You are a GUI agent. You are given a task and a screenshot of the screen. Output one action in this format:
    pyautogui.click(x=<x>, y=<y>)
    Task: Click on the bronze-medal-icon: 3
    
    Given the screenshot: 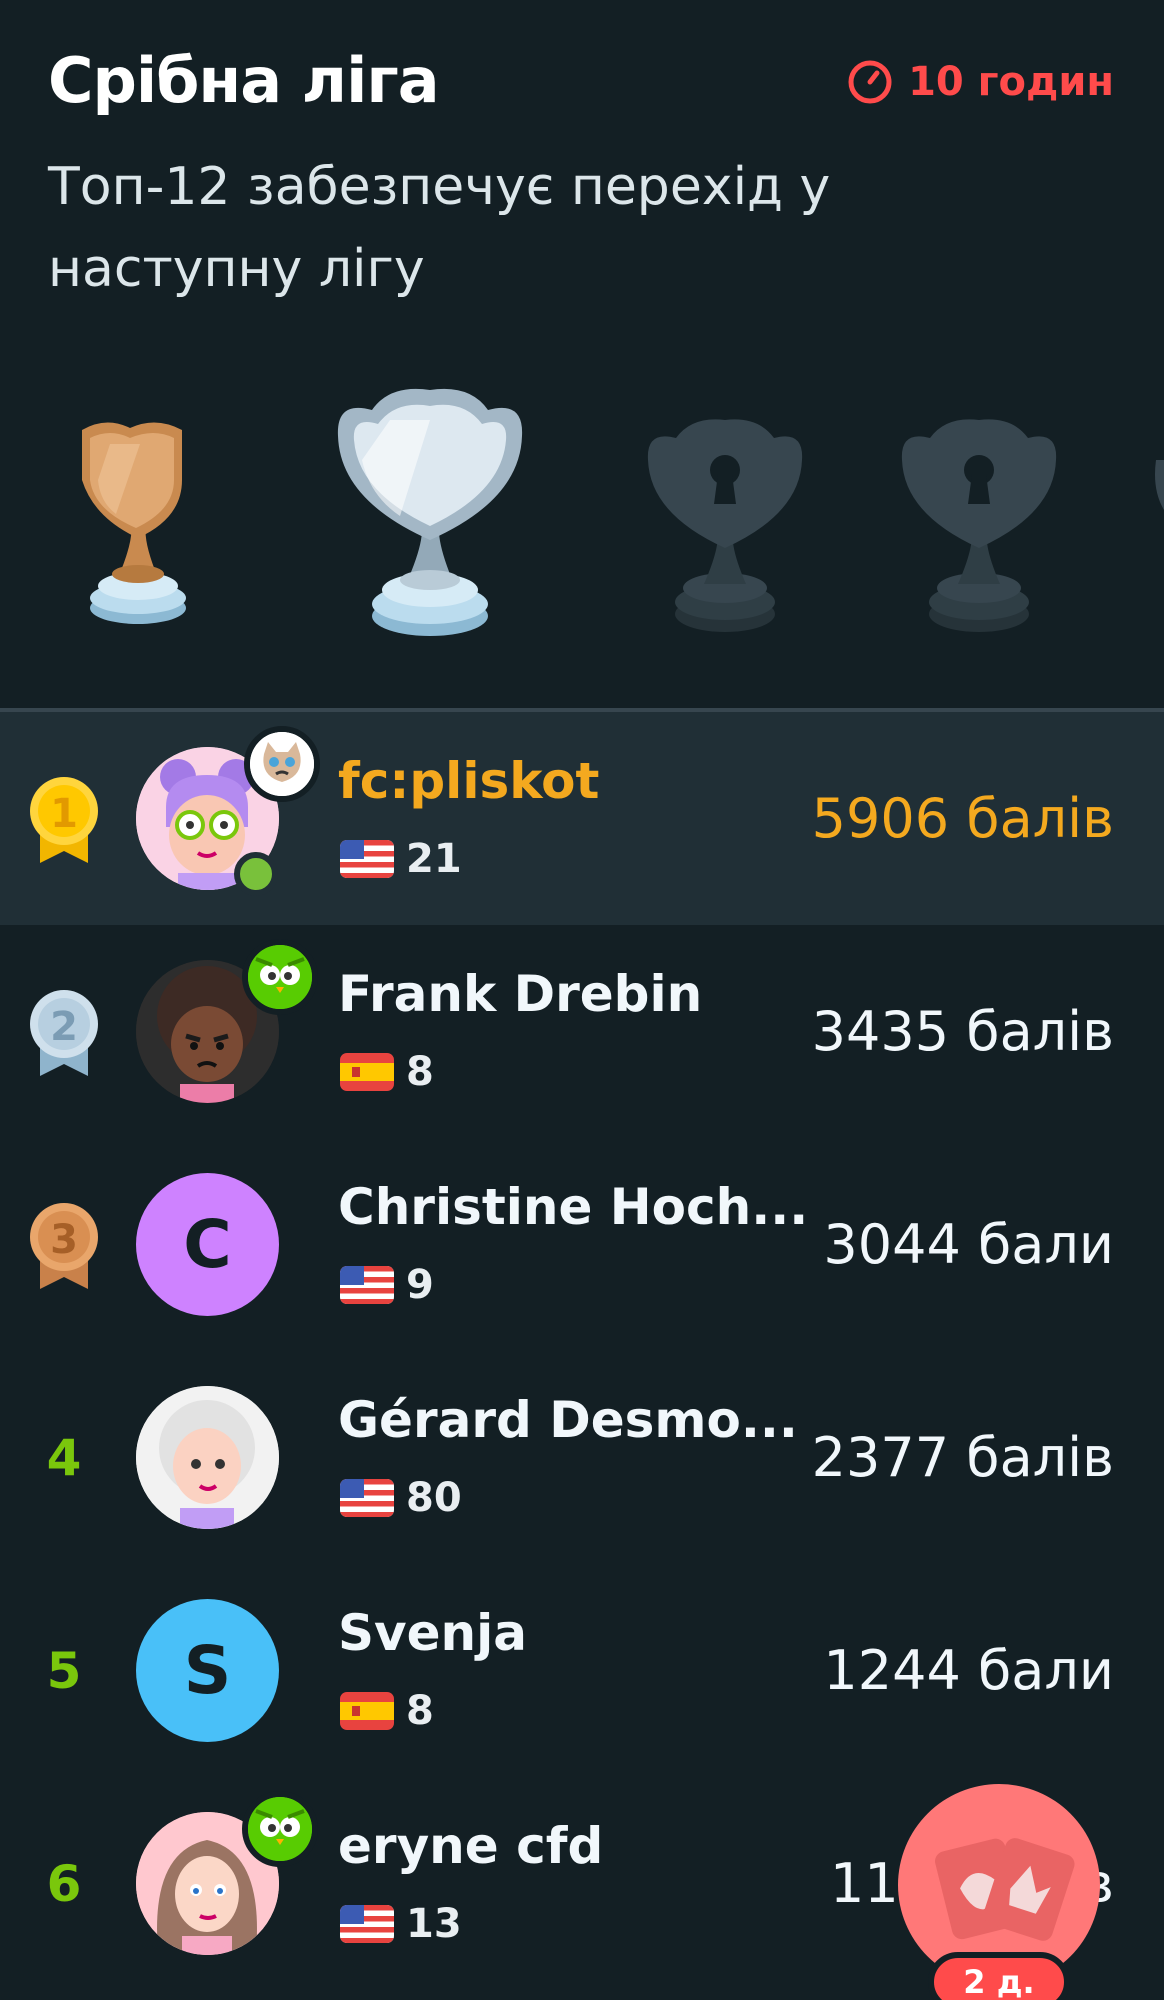 What is the action you would take?
    pyautogui.click(x=64, y=1245)
    